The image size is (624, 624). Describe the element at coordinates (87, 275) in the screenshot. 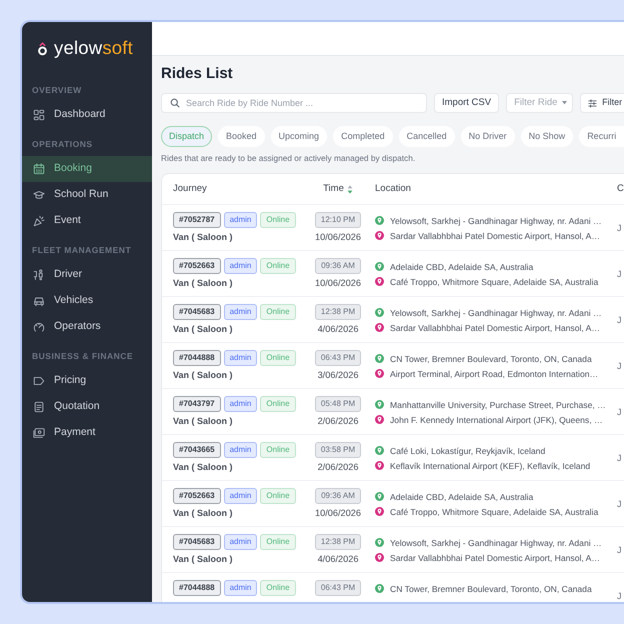

I see `nav-item: Driver` at that location.